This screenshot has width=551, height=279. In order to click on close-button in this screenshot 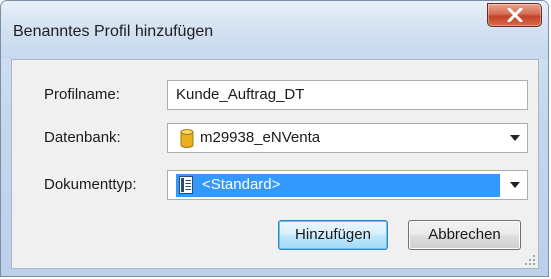, I will do `click(514, 15)`.